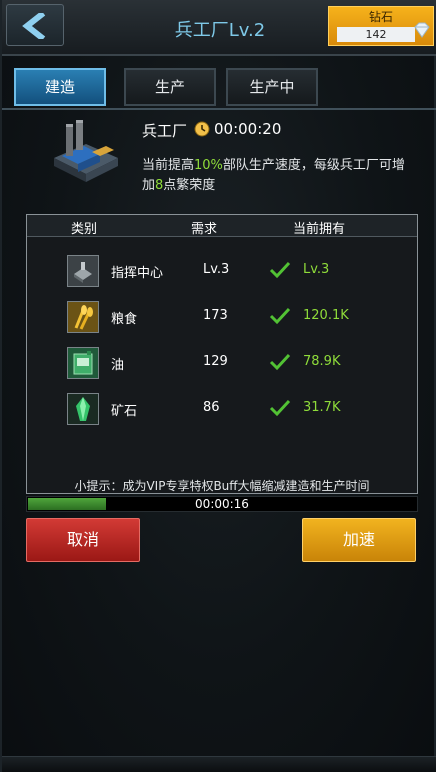 The height and width of the screenshot is (772, 436). What do you see at coordinates (137, 273) in the screenshot?
I see `requirement-name: 指挥中心` at bounding box center [137, 273].